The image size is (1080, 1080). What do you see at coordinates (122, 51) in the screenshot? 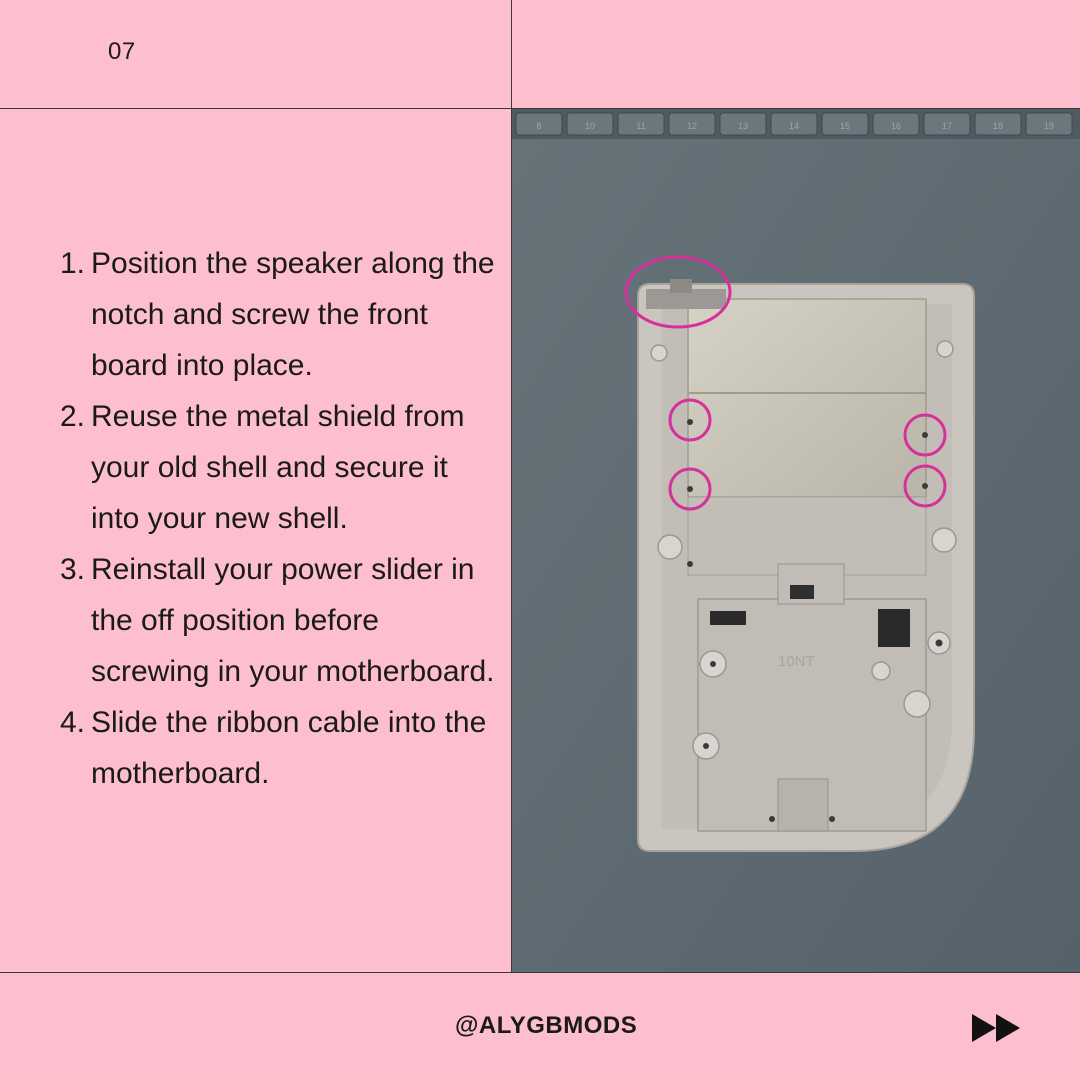
I see `slide-number: 07` at bounding box center [122, 51].